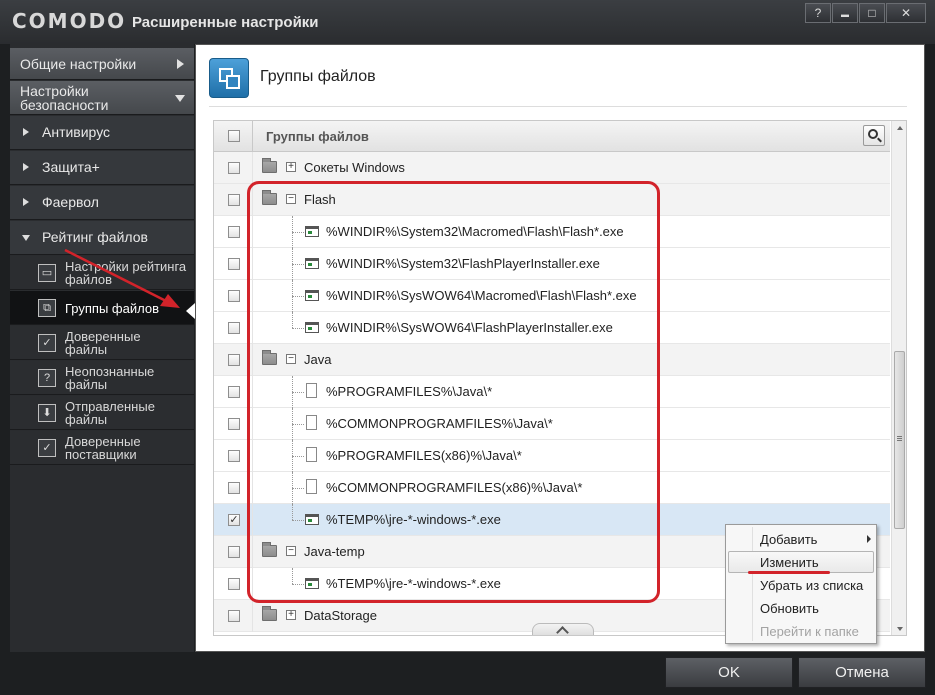 The height and width of the screenshot is (695, 935). I want to click on chevron-up-icon, so click(562, 630).